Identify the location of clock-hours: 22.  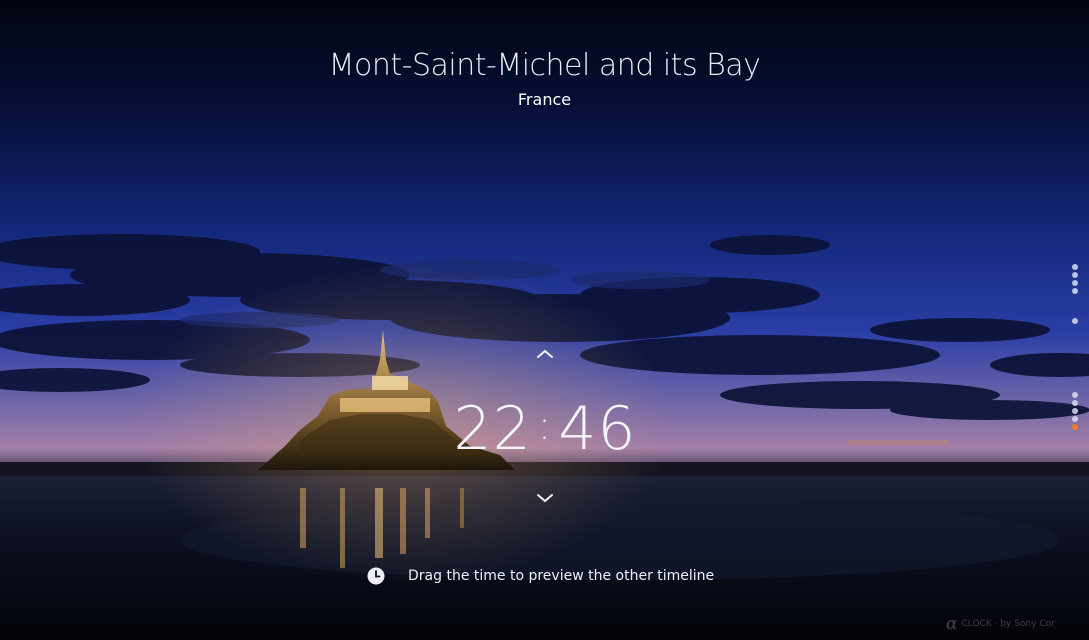
(492, 429).